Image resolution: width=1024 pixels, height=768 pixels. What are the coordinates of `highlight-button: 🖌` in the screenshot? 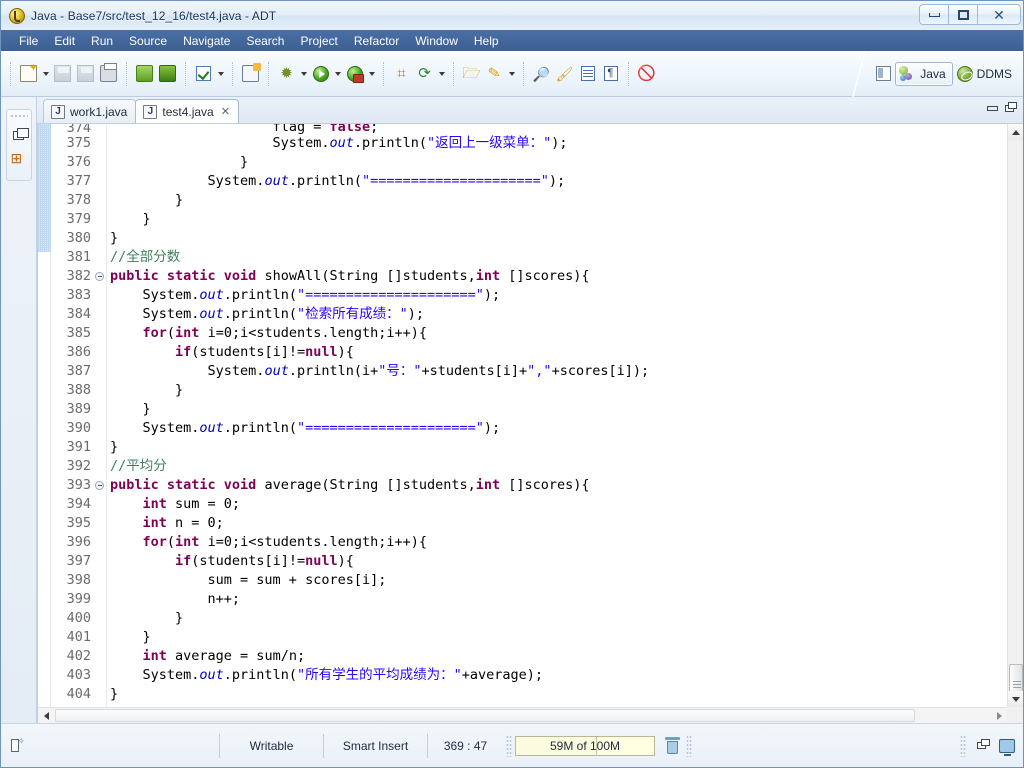 It's located at (564, 74).